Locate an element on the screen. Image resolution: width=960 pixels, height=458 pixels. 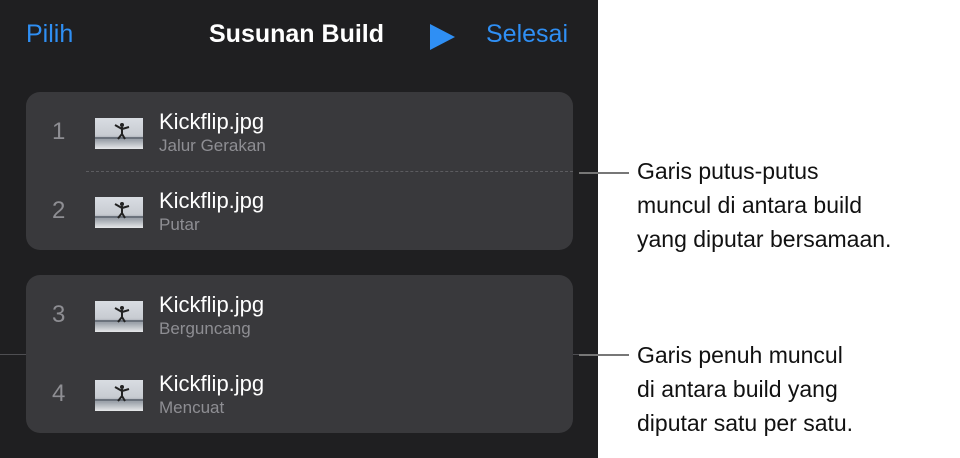
build-row: 3 Kickflip.jpg Berguncang is located at coordinates (299, 314).